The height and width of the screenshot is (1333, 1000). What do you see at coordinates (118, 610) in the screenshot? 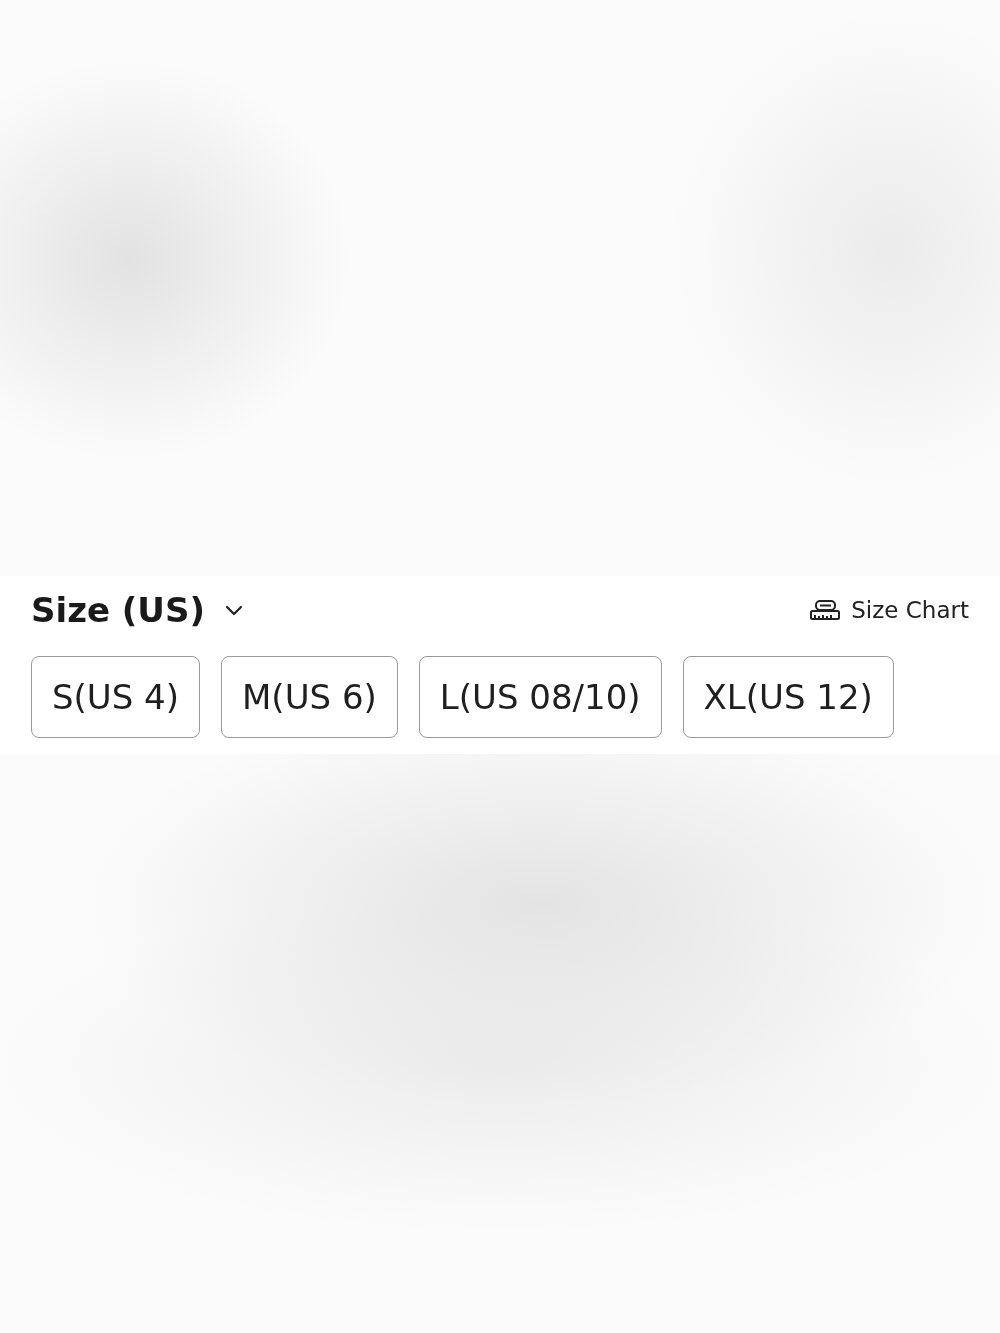
I see `size-title: Size (US)` at bounding box center [118, 610].